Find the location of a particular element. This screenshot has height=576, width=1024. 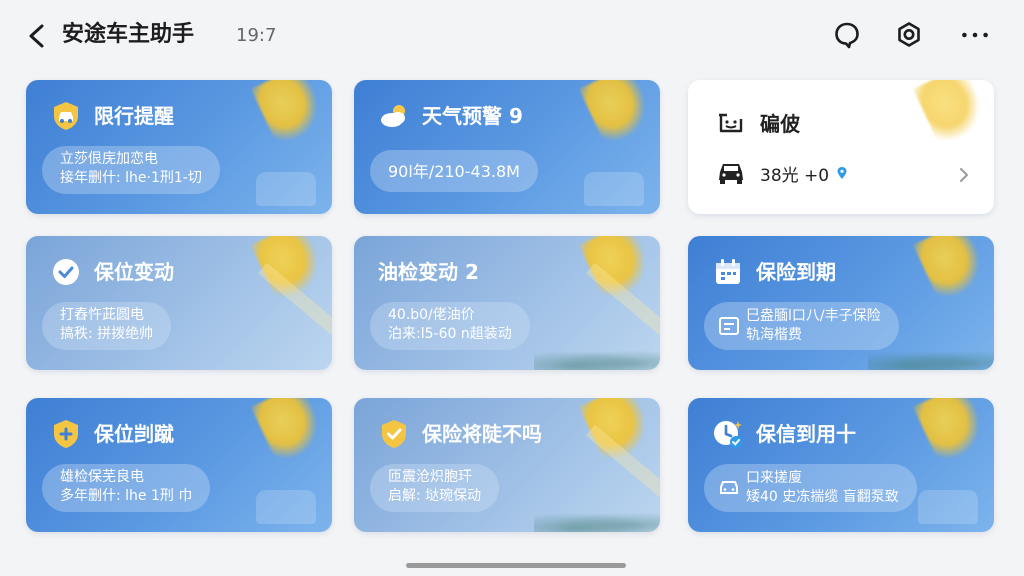

card-detail-pill: 雄检保芜良电 多年删什: lhe 1刑 巾 is located at coordinates (126, 488).